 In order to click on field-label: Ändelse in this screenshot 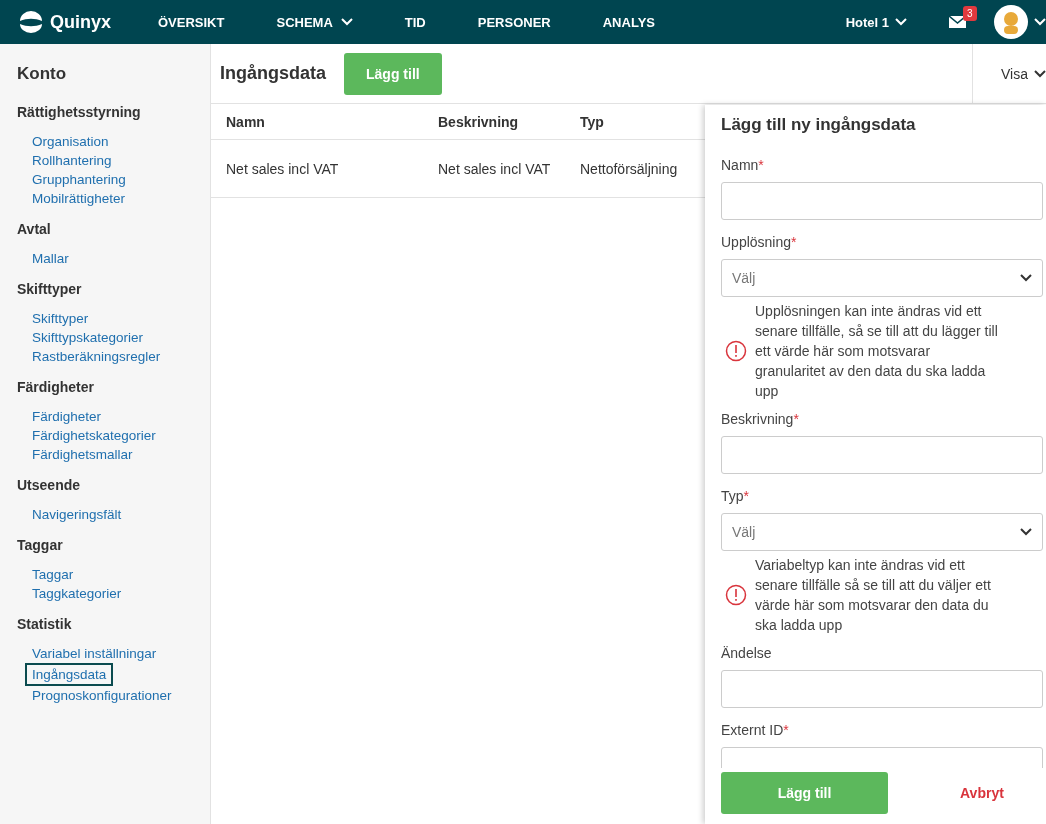, I will do `click(747, 653)`.